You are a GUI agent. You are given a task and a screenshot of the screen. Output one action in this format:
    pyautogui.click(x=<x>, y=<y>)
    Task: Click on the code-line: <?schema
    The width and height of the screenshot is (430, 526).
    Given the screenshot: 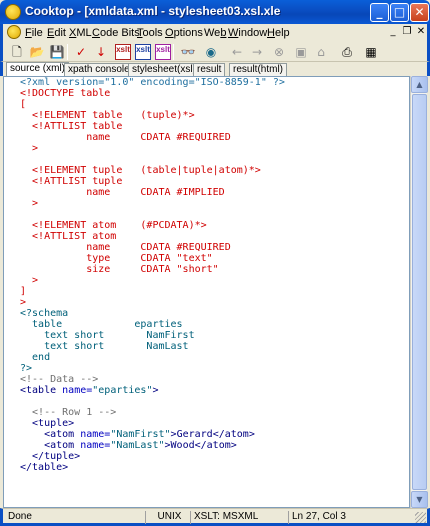 What is the action you would take?
    pyautogui.click(x=152, y=313)
    